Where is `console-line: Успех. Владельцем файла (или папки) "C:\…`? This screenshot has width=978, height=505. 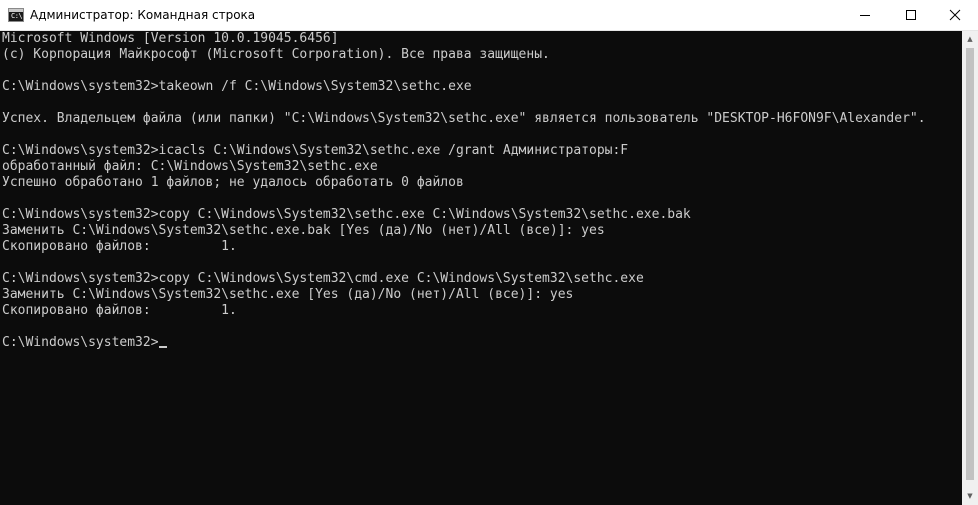
console-line: Успех. Владельцем файла (или папки) "C:\… is located at coordinates (464, 118).